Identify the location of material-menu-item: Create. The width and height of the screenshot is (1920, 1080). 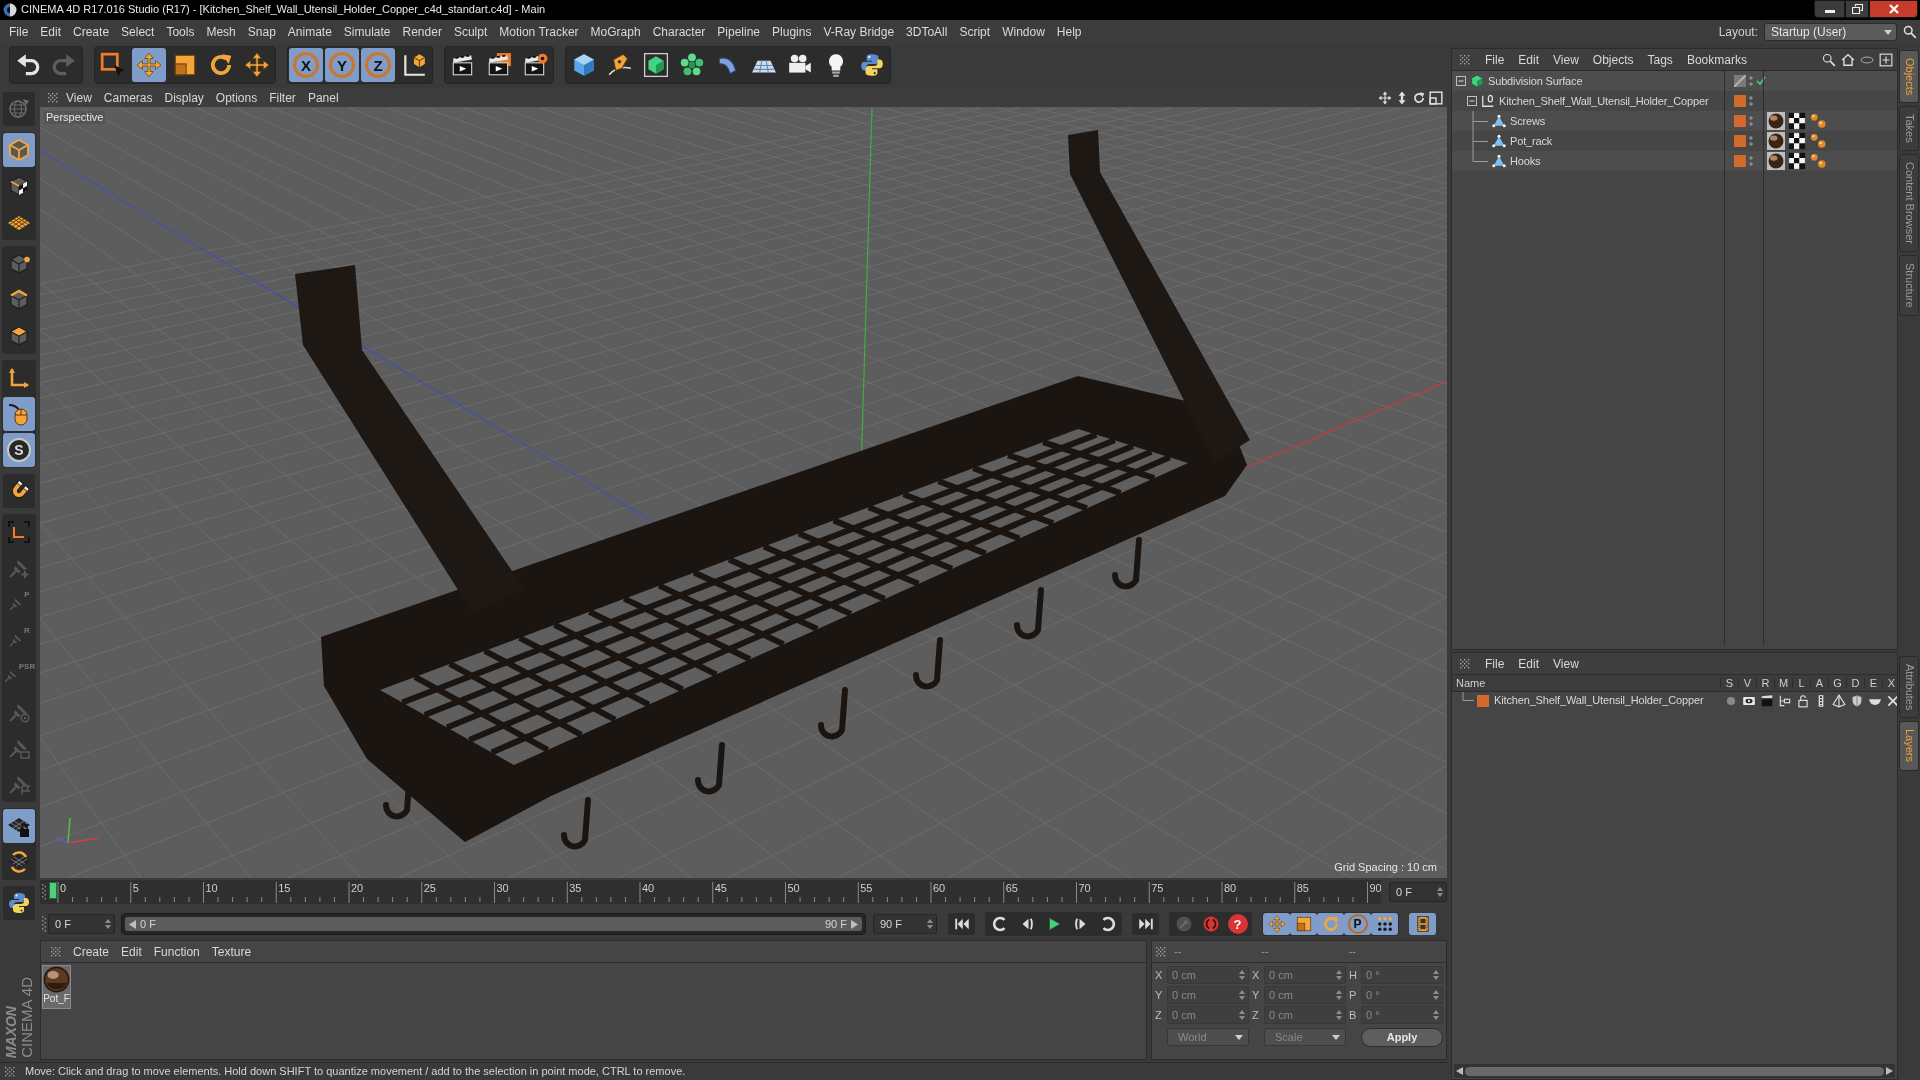
(91, 951).